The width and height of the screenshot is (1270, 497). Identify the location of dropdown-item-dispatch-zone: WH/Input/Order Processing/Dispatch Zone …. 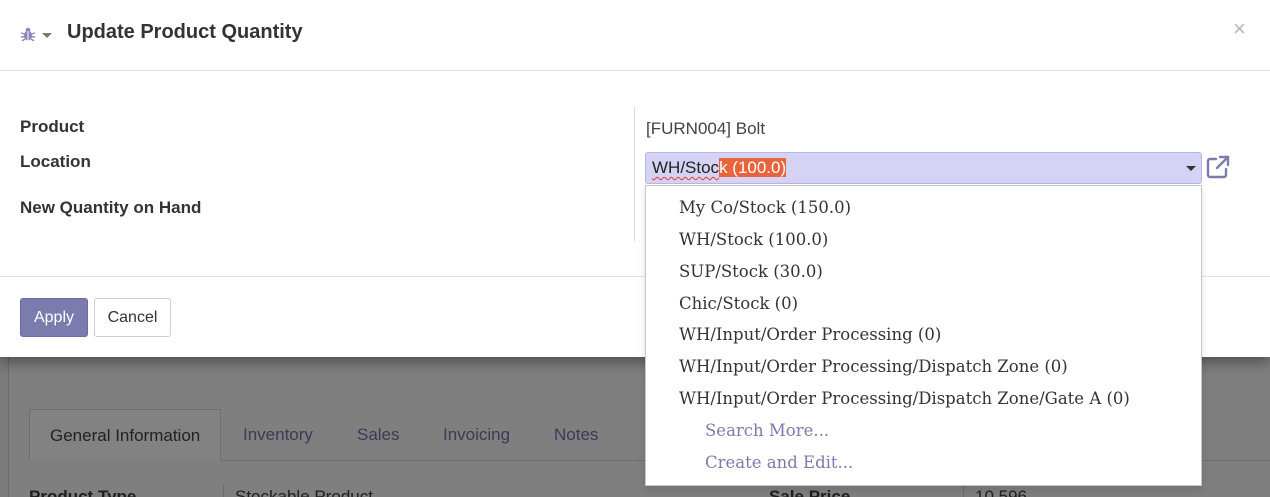
(873, 366).